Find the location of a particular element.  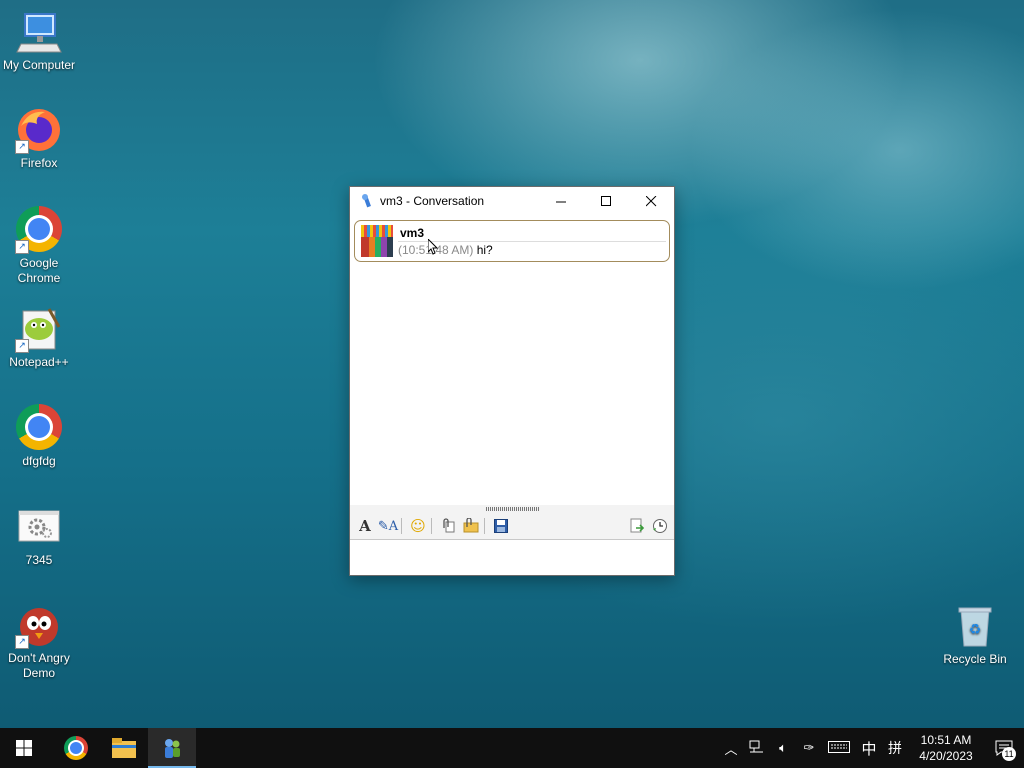

desktop-icon-7345: 7345 is located at coordinates (39, 535).